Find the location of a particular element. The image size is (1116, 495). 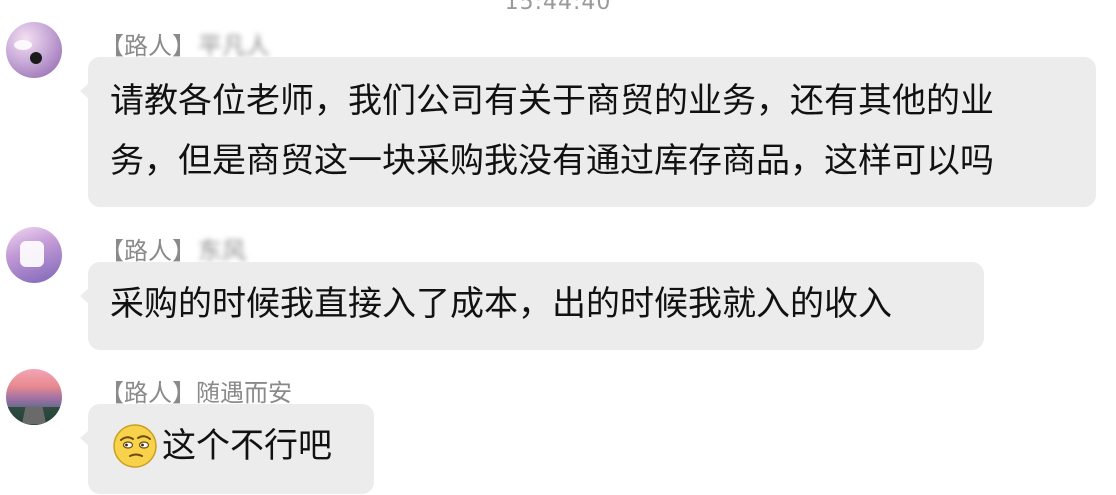

sender-name: 【路人】东风 is located at coordinates (173, 248).